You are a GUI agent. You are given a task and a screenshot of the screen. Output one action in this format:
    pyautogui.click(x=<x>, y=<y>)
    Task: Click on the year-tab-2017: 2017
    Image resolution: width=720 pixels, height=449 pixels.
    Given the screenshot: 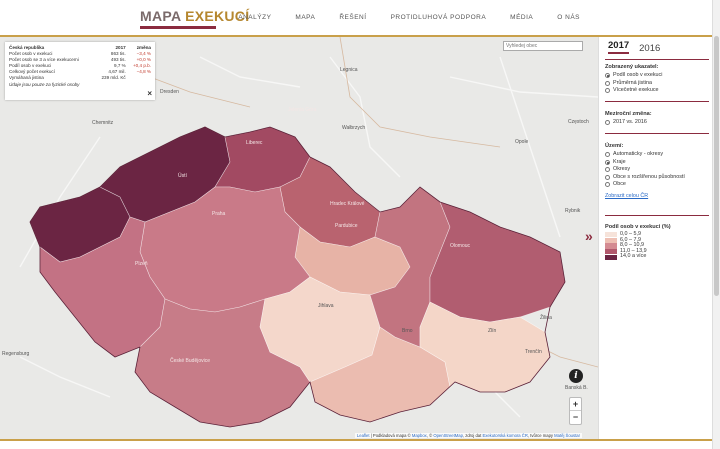 What is the action you would take?
    pyautogui.click(x=619, y=47)
    